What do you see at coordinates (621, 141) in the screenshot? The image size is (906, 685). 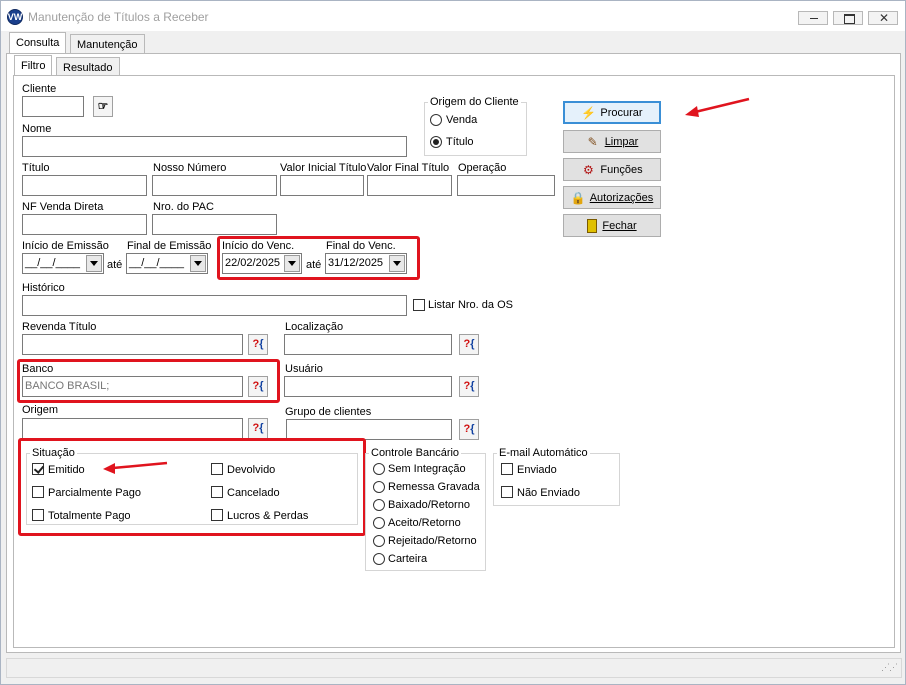 I see `limpar-label: Limpar` at bounding box center [621, 141].